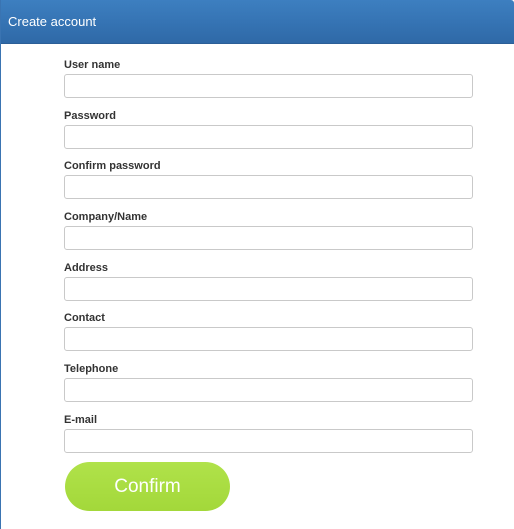 The image size is (514, 529). I want to click on email-input, so click(268, 440).